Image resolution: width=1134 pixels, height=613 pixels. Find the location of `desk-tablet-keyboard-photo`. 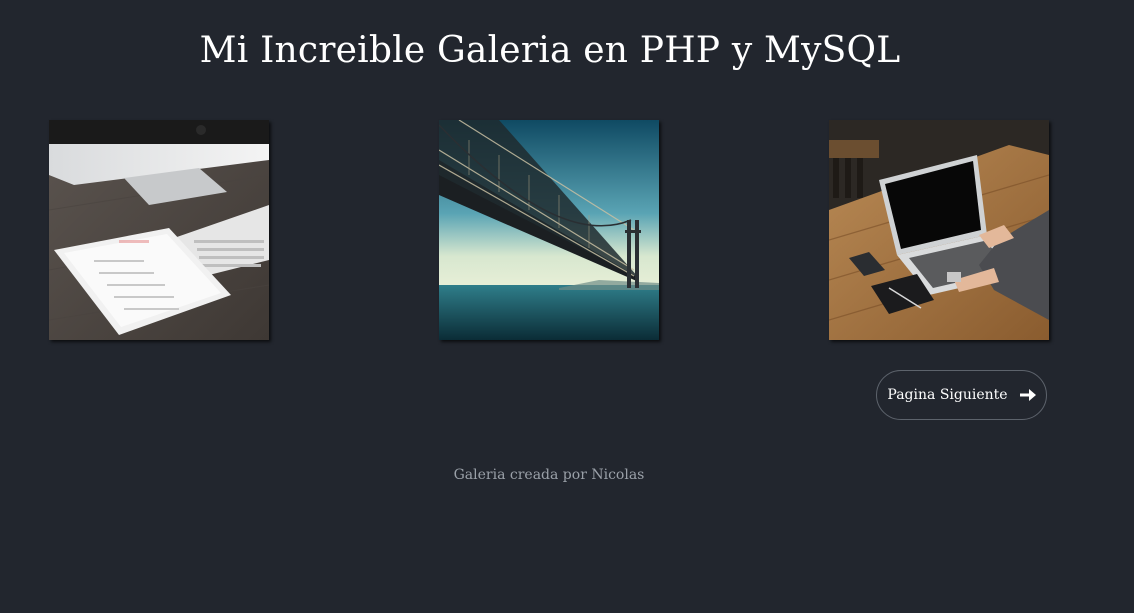

desk-tablet-keyboard-photo is located at coordinates (159, 230).